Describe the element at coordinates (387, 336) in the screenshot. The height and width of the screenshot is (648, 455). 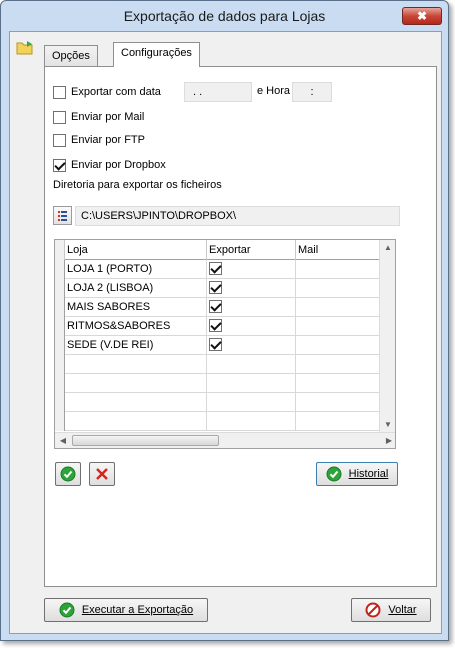
I see `vertical-scrollbar: ▲ ▼` at that location.